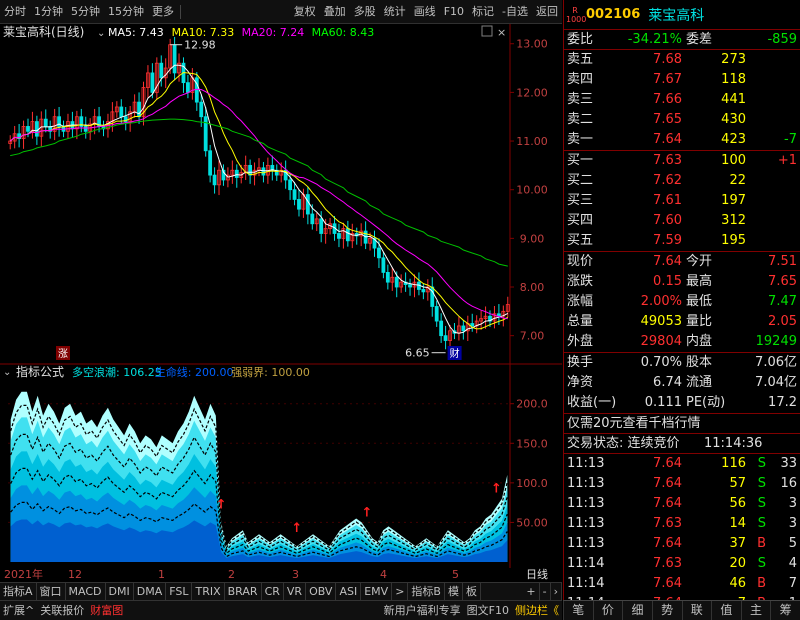 The width and height of the screenshot is (800, 620). Describe the element at coordinates (454, 12) in the screenshot. I see `toolbar-action-5: F10` at that location.